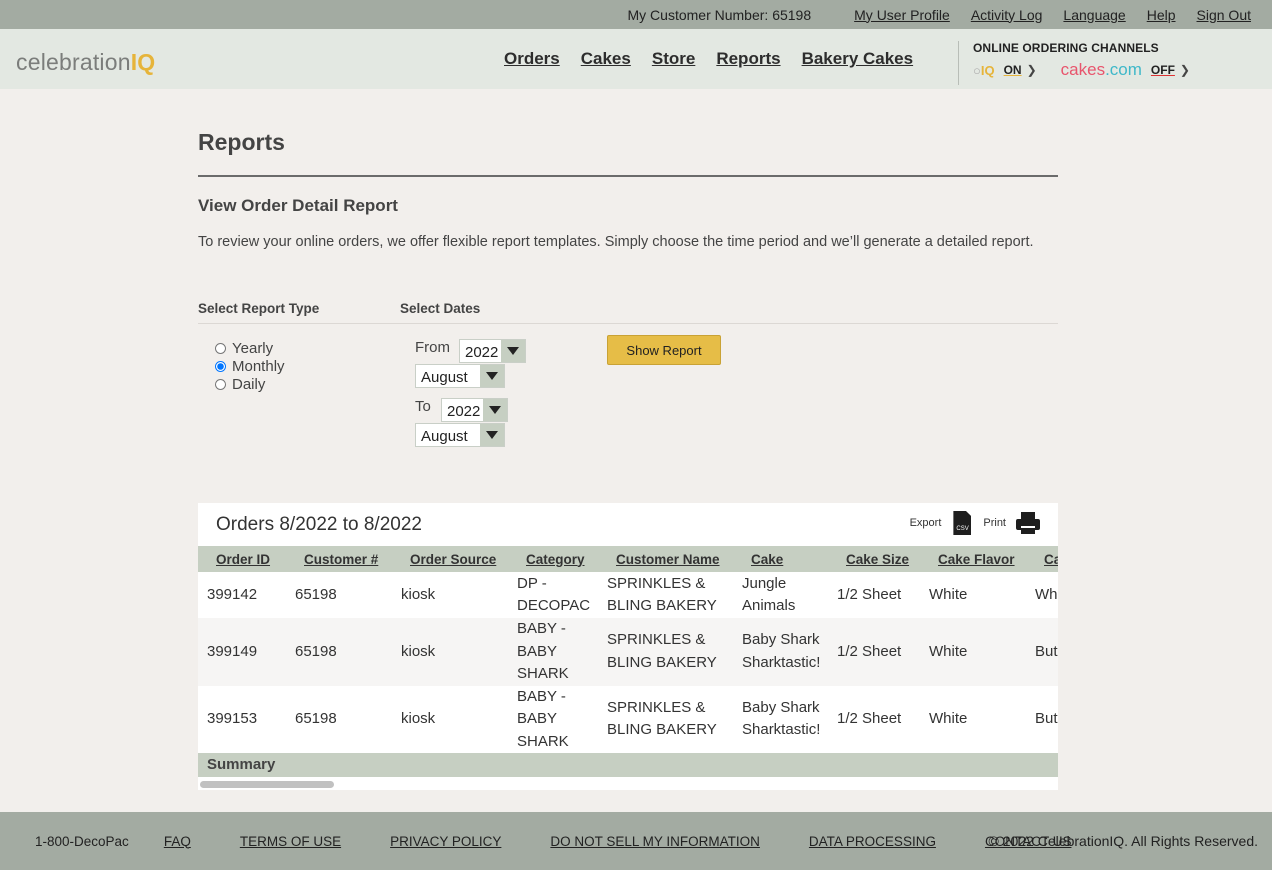 The image size is (1272, 870). I want to click on nav-bakery-cakes: Bakery Cakes, so click(858, 59).